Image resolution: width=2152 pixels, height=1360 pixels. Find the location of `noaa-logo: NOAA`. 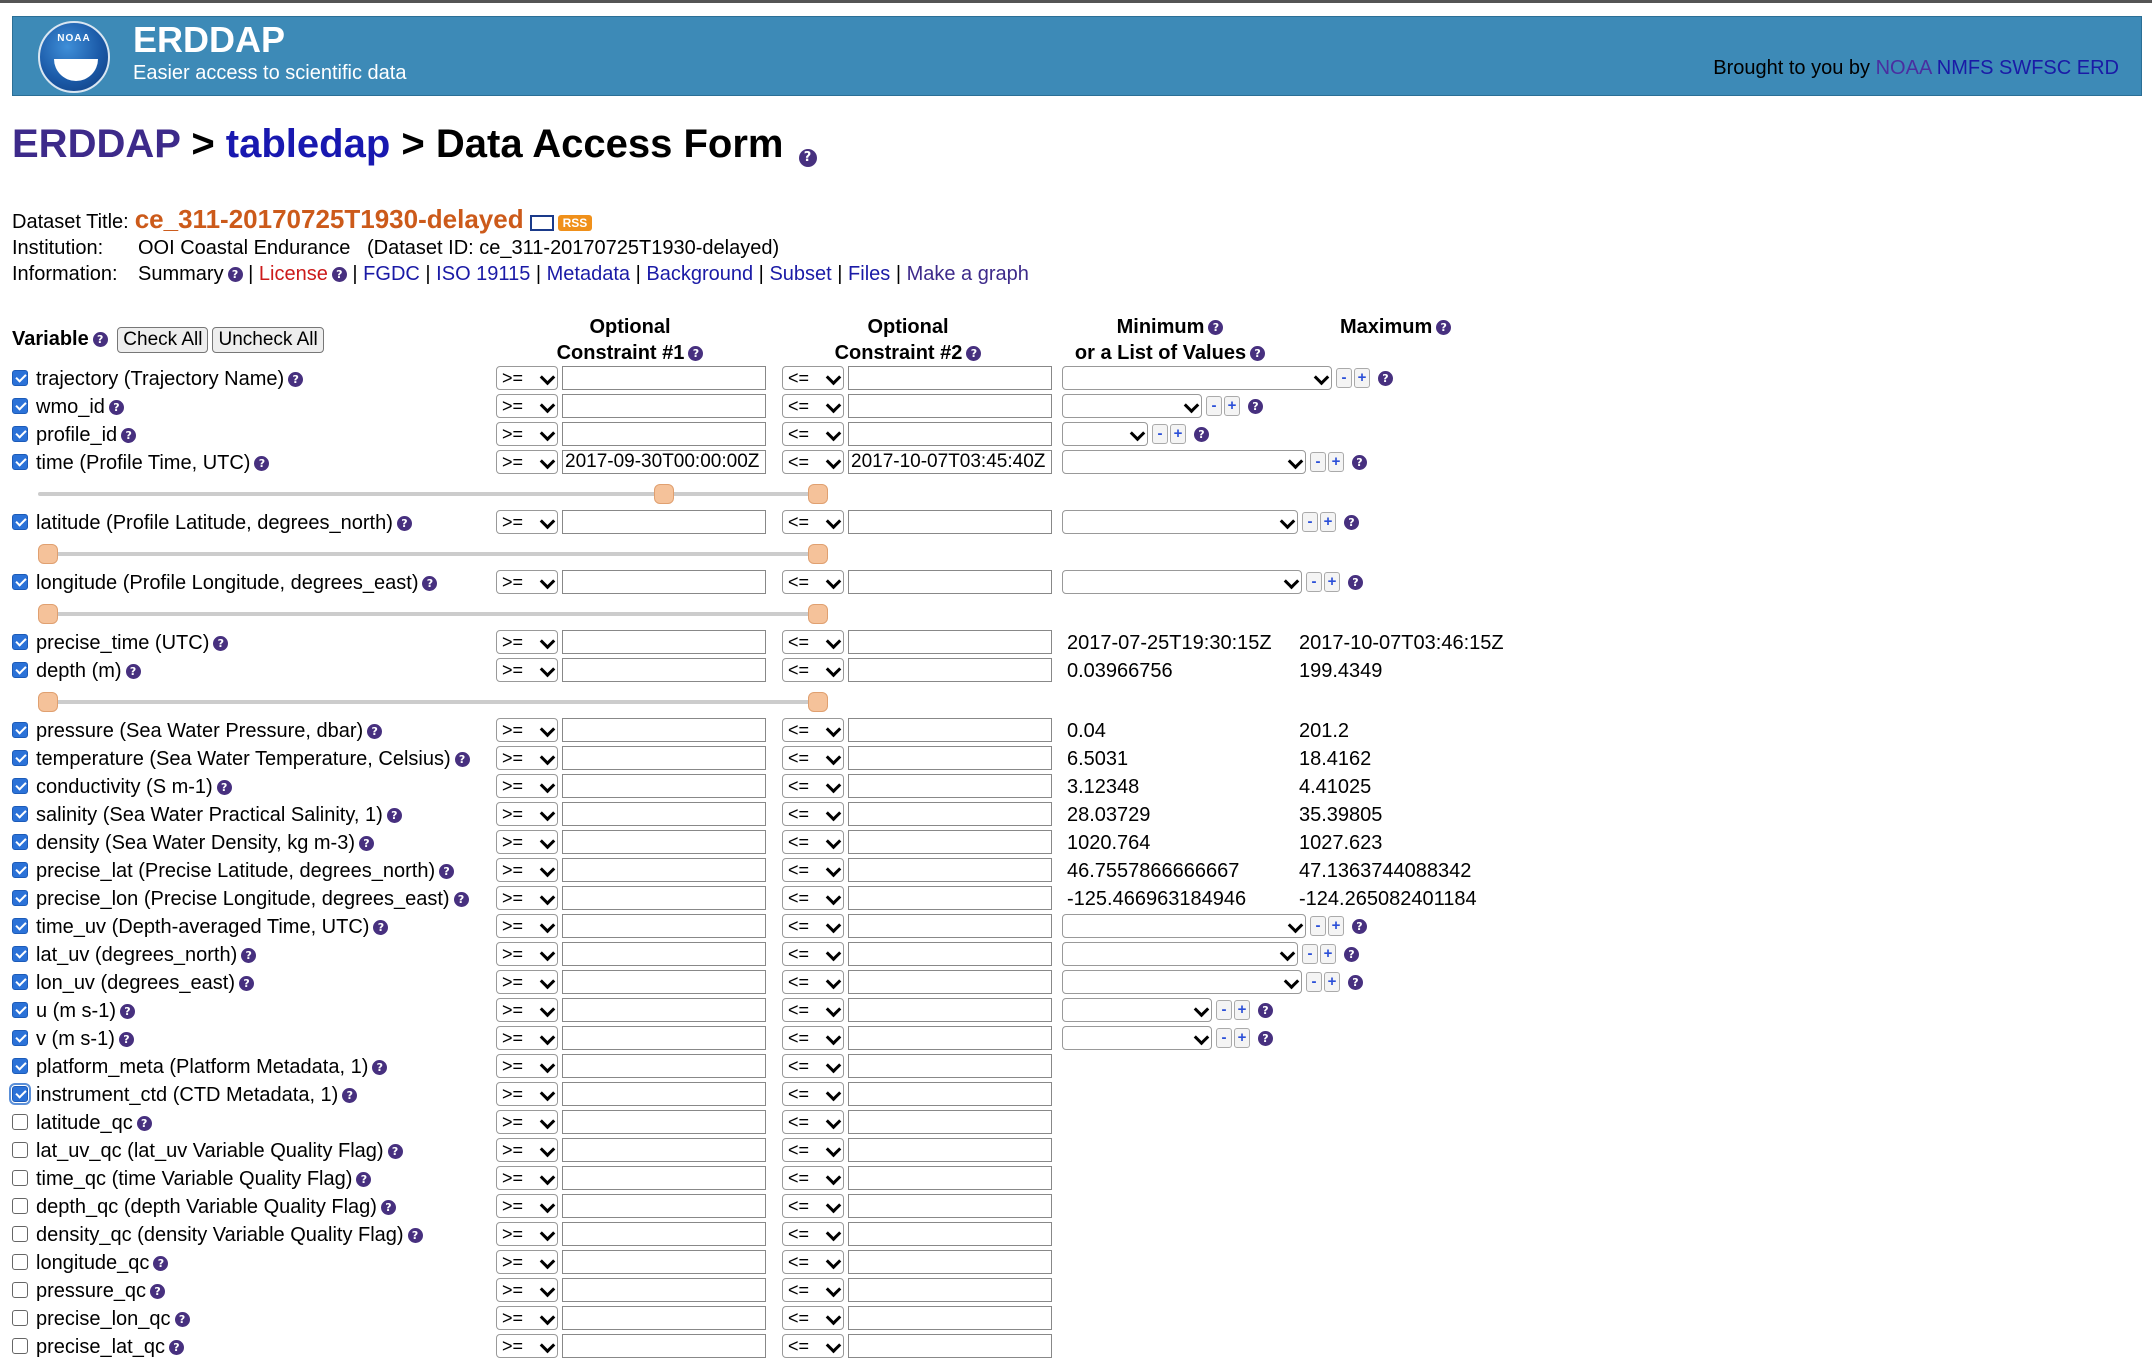

noaa-logo: NOAA is located at coordinates (74, 57).